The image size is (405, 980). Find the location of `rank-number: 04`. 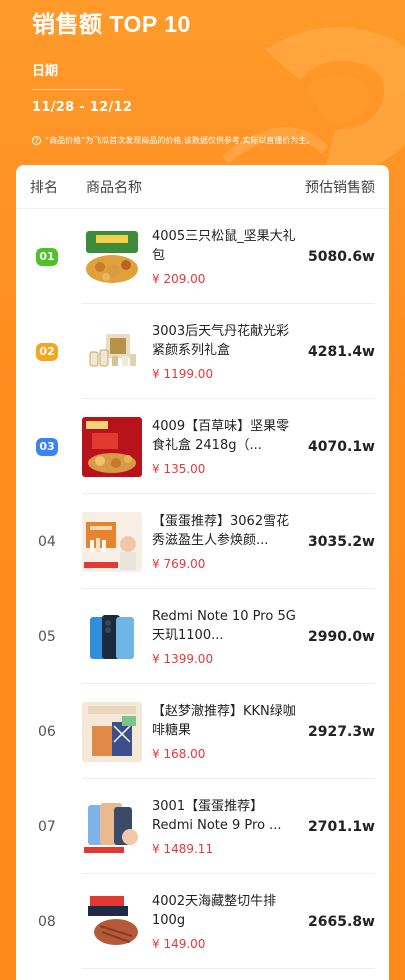

rank-number: 04 is located at coordinates (47, 541).